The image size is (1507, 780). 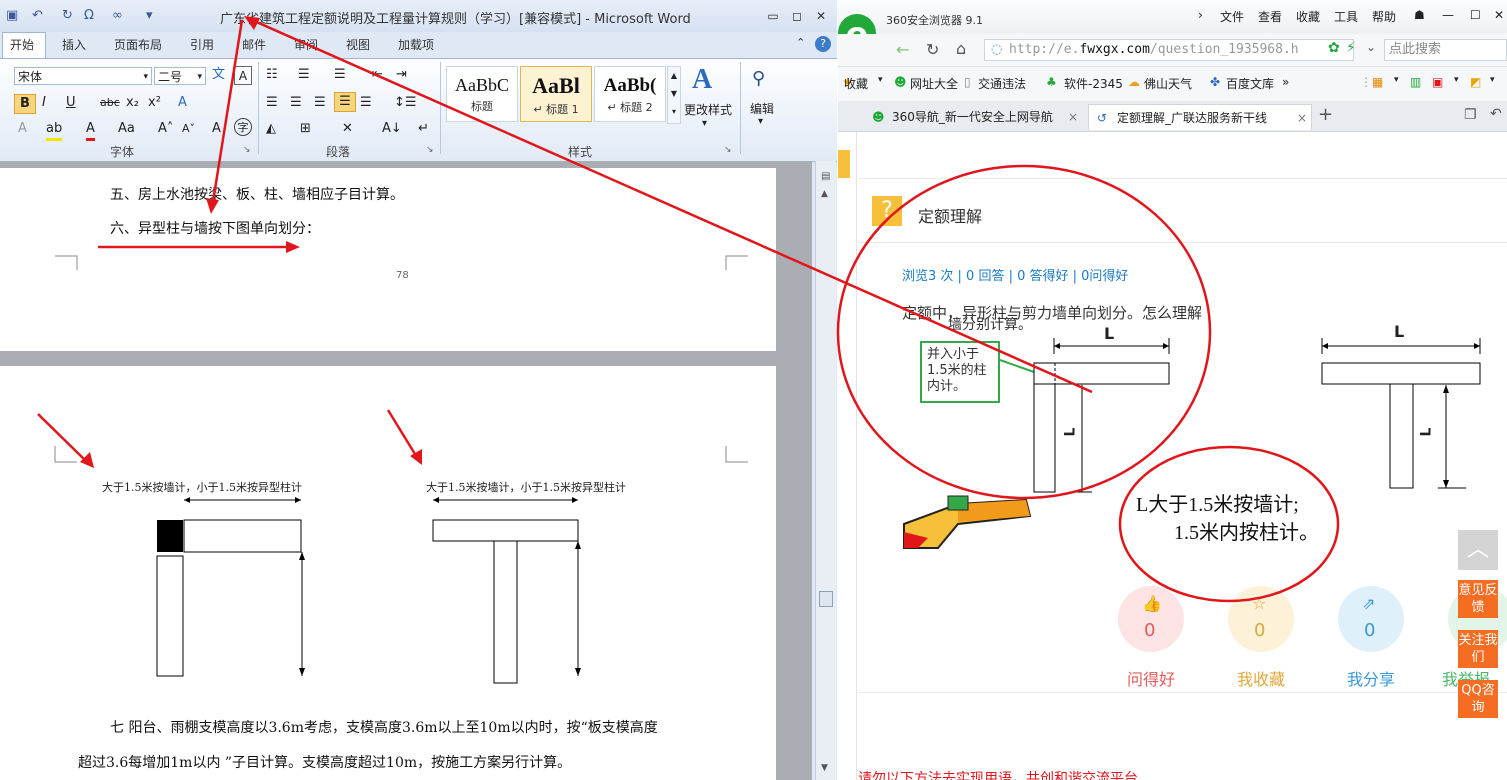 What do you see at coordinates (1151, 619) in the screenshot?
I see `helpful-button: 👍 0` at bounding box center [1151, 619].